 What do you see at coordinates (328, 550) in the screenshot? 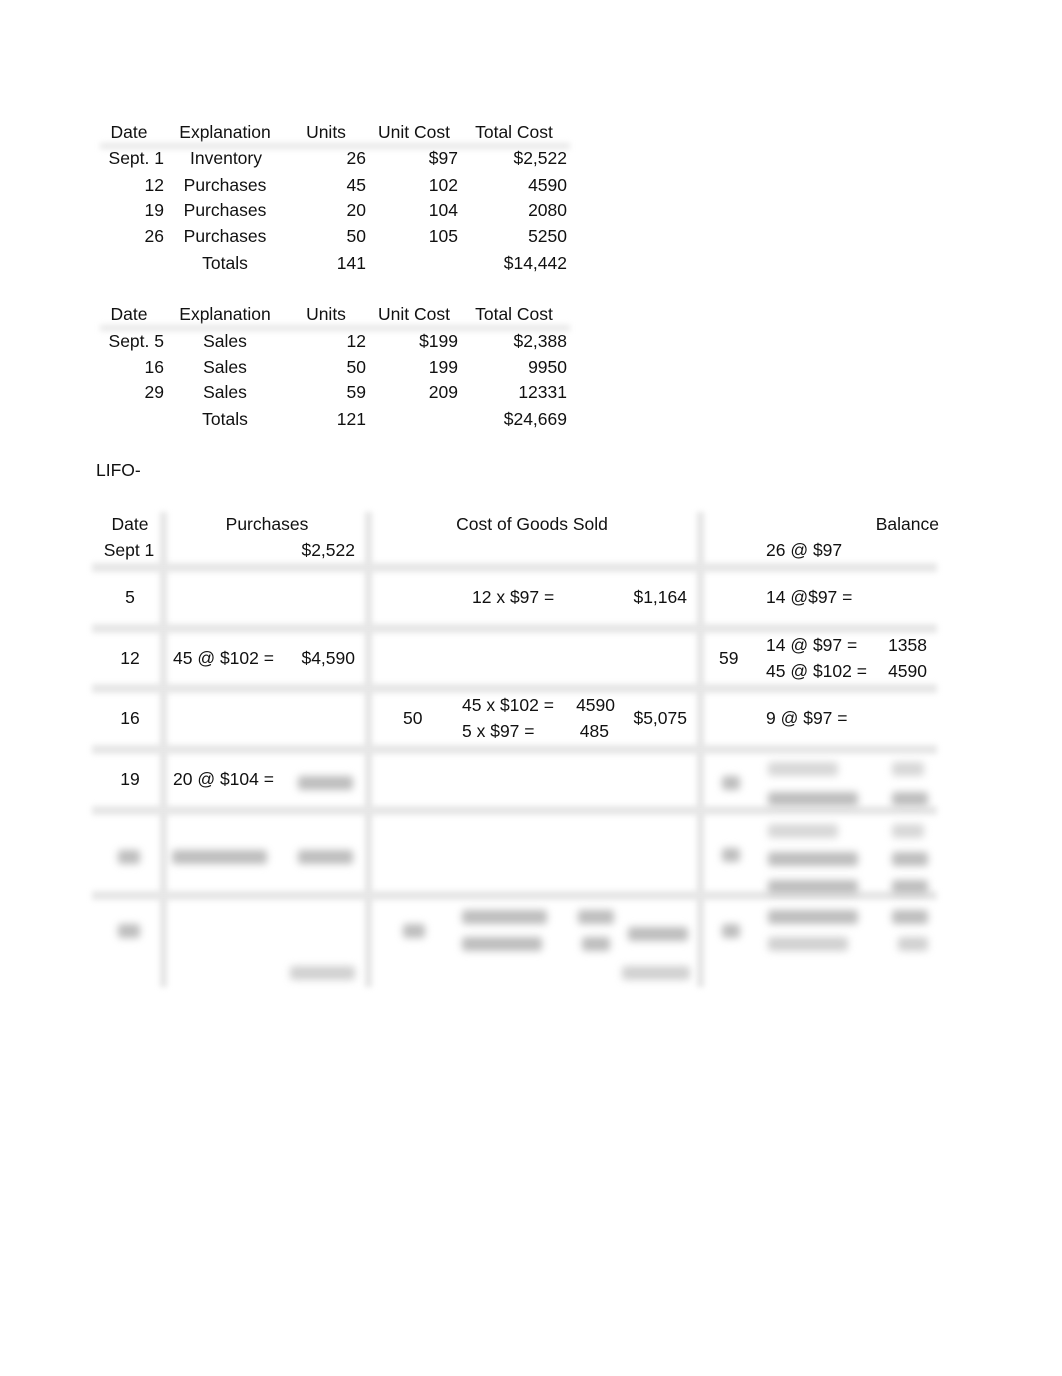
I see `purchase-amount: $2,522` at bounding box center [328, 550].